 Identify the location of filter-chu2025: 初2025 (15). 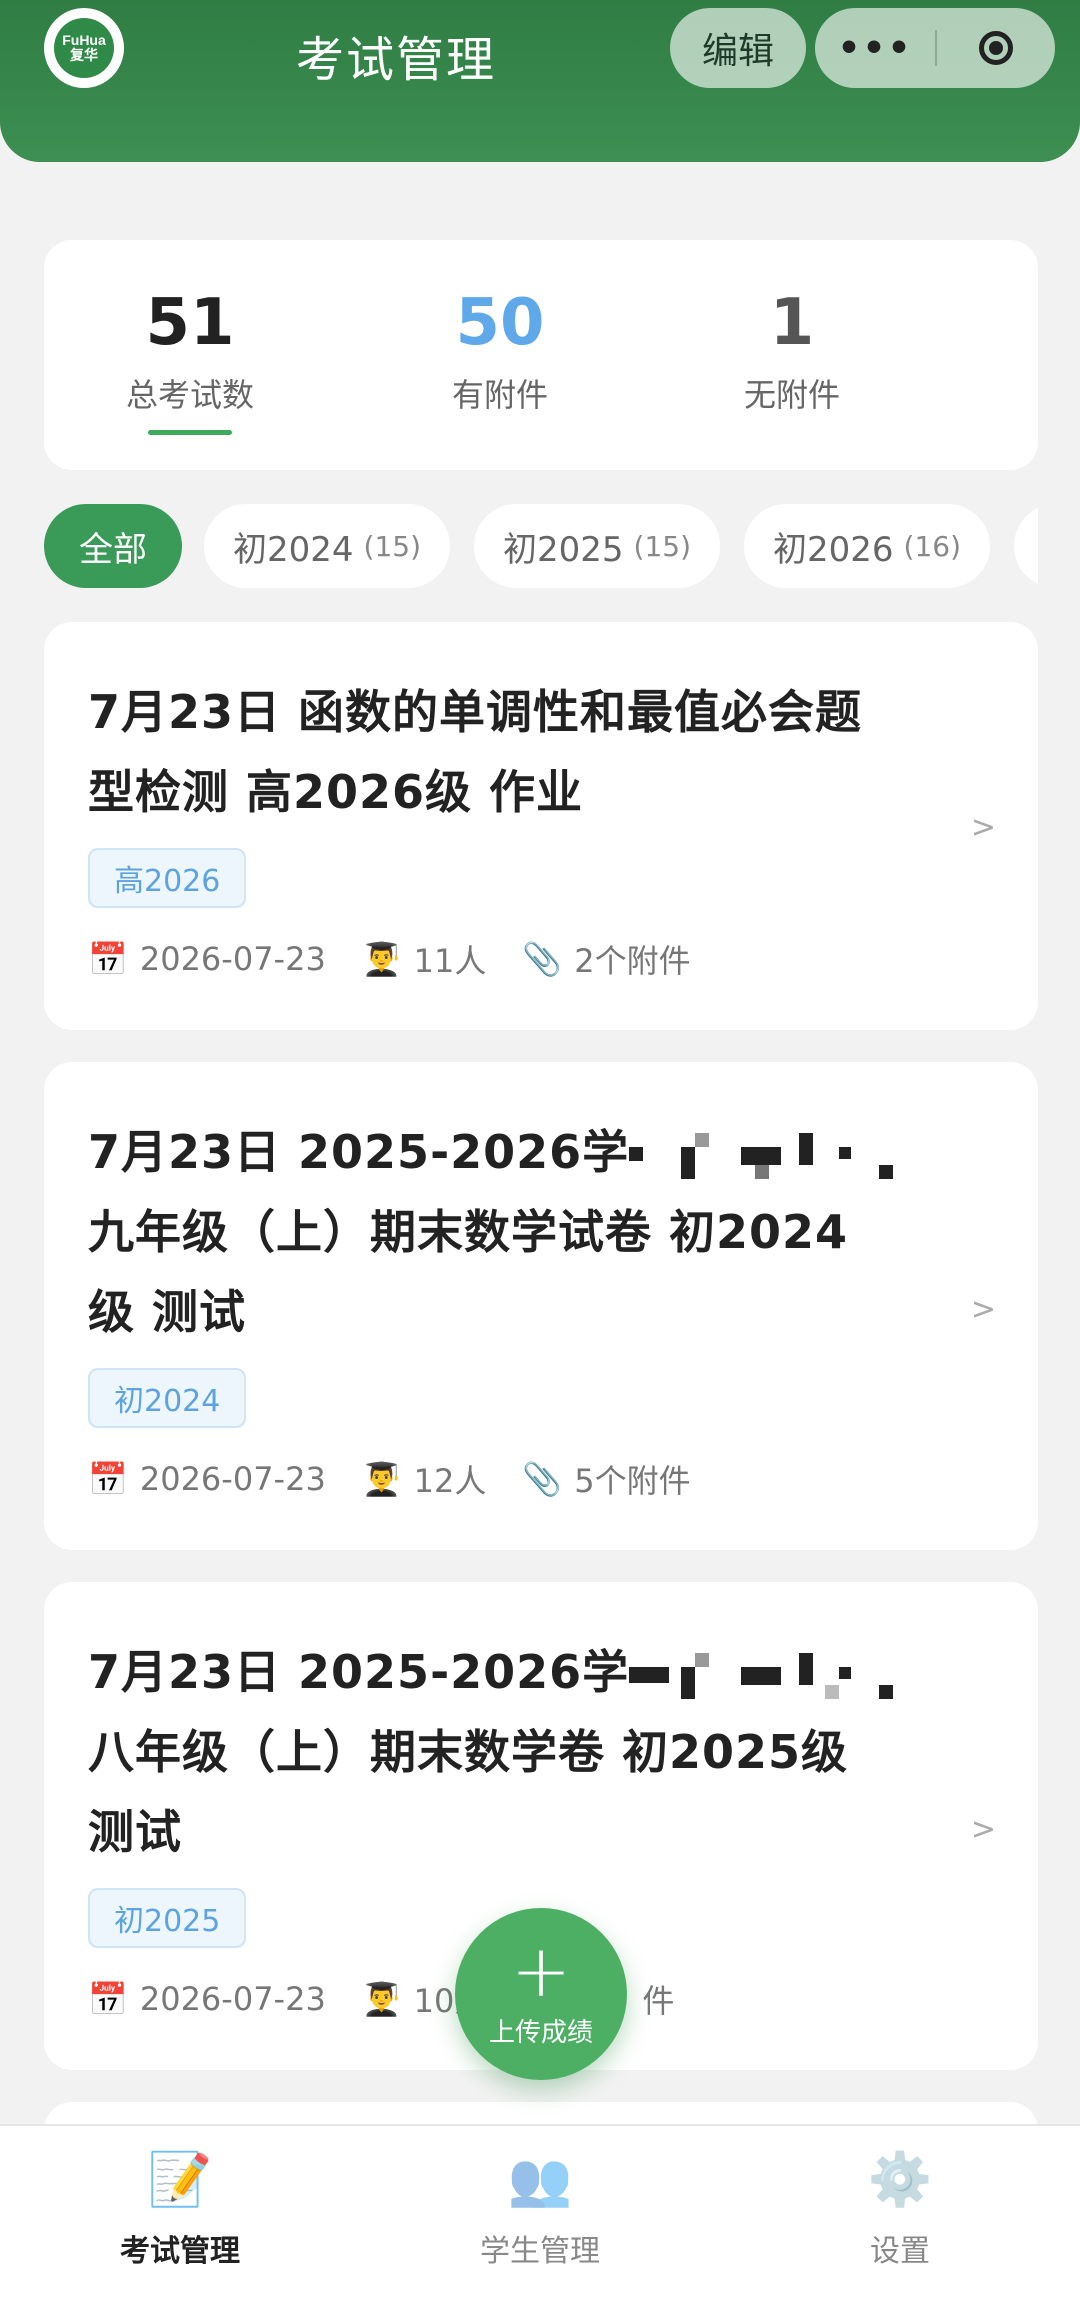
(597, 546).